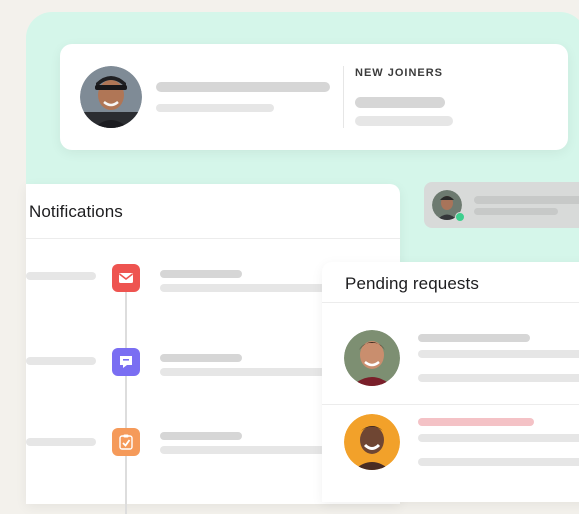 The image size is (579, 514). Describe the element at coordinates (501, 205) in the screenshot. I see `mini-user-card` at that location.